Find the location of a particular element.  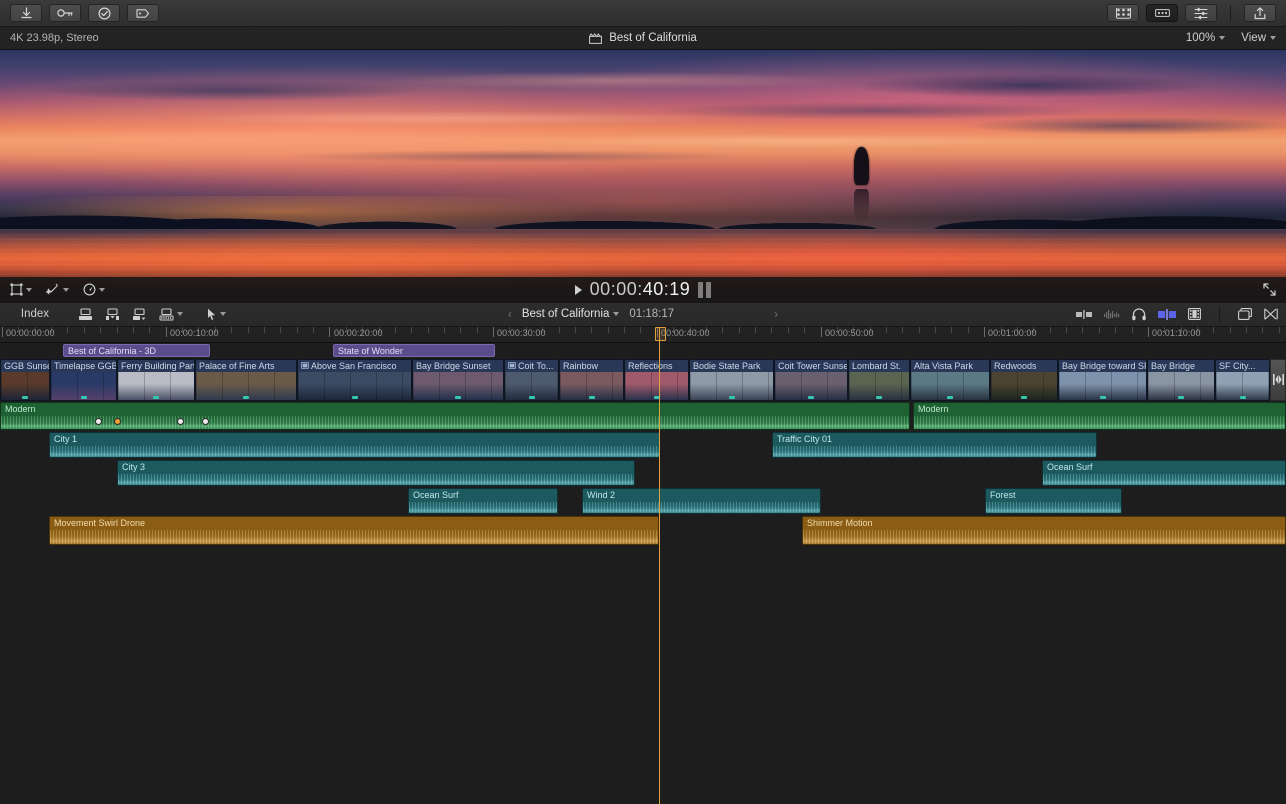

pause-icon is located at coordinates (705, 289).